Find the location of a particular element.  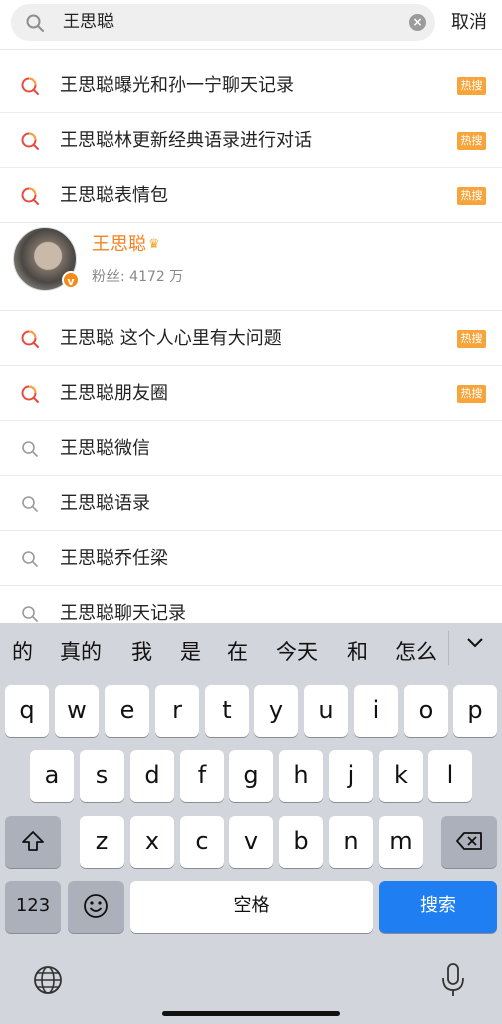

key-f: f is located at coordinates (202, 776).